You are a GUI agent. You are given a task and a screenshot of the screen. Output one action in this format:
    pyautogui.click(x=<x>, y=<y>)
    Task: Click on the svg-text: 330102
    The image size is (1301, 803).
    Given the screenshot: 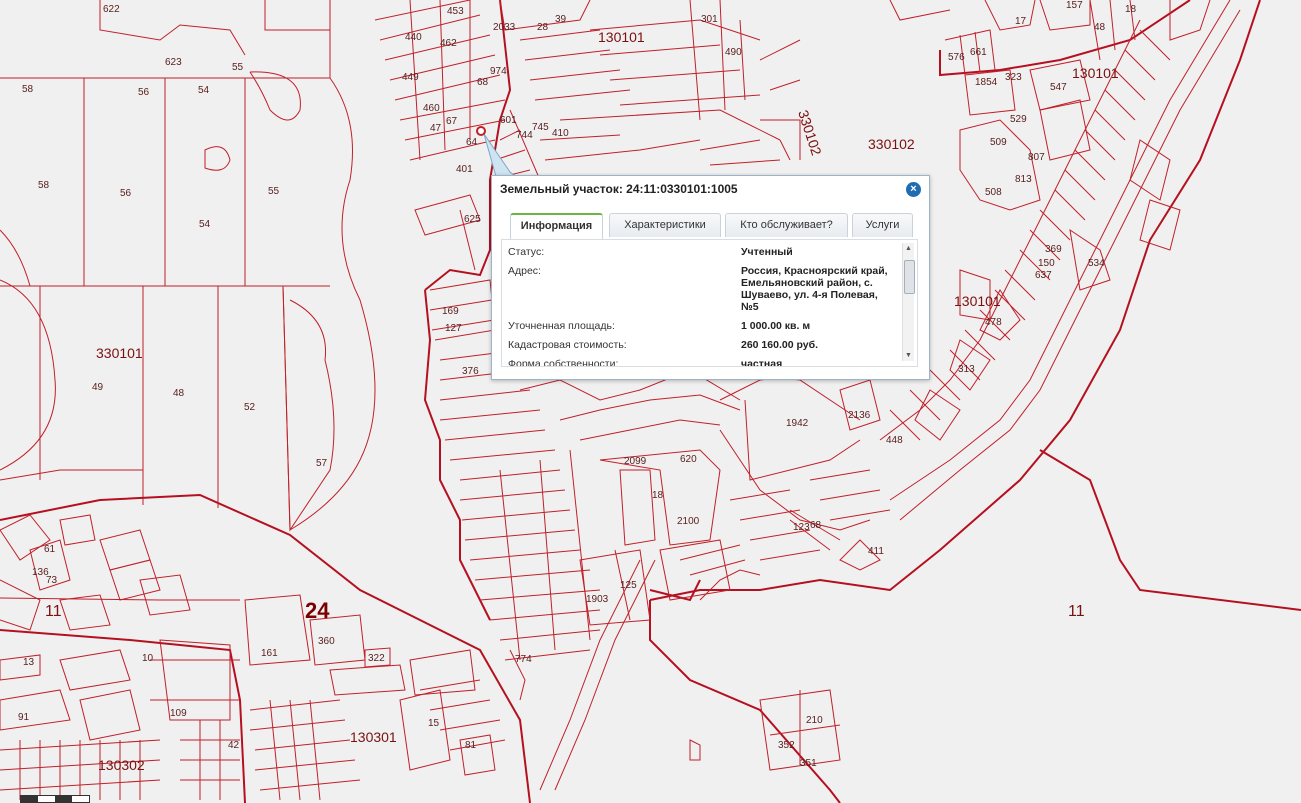 What is the action you would take?
    pyautogui.click(x=891, y=144)
    